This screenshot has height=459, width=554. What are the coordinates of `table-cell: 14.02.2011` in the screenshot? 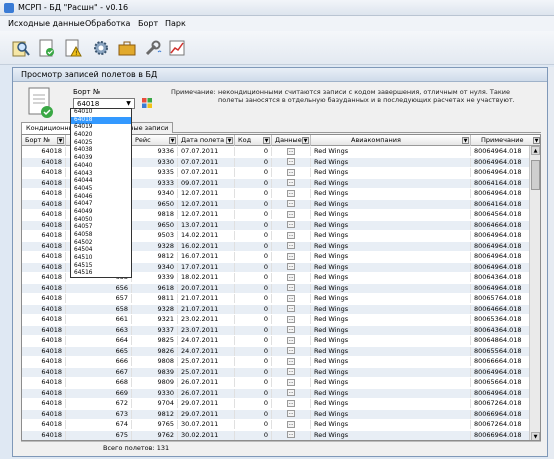 It's located at (206, 236).